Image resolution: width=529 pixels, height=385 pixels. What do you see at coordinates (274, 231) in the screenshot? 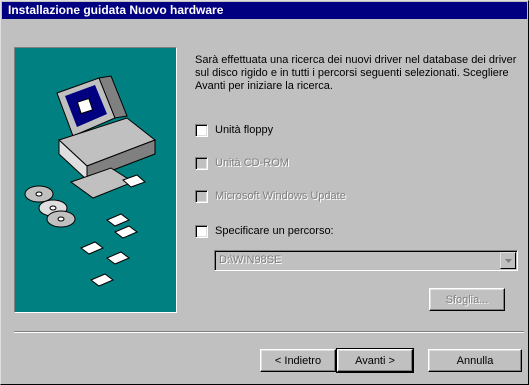
I see `custom-path-label: Specificare un percorso:` at bounding box center [274, 231].